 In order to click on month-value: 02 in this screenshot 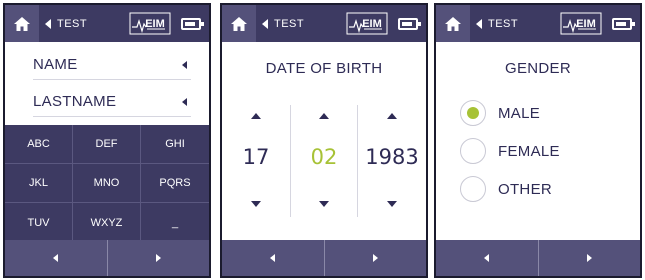, I will do `click(324, 157)`.